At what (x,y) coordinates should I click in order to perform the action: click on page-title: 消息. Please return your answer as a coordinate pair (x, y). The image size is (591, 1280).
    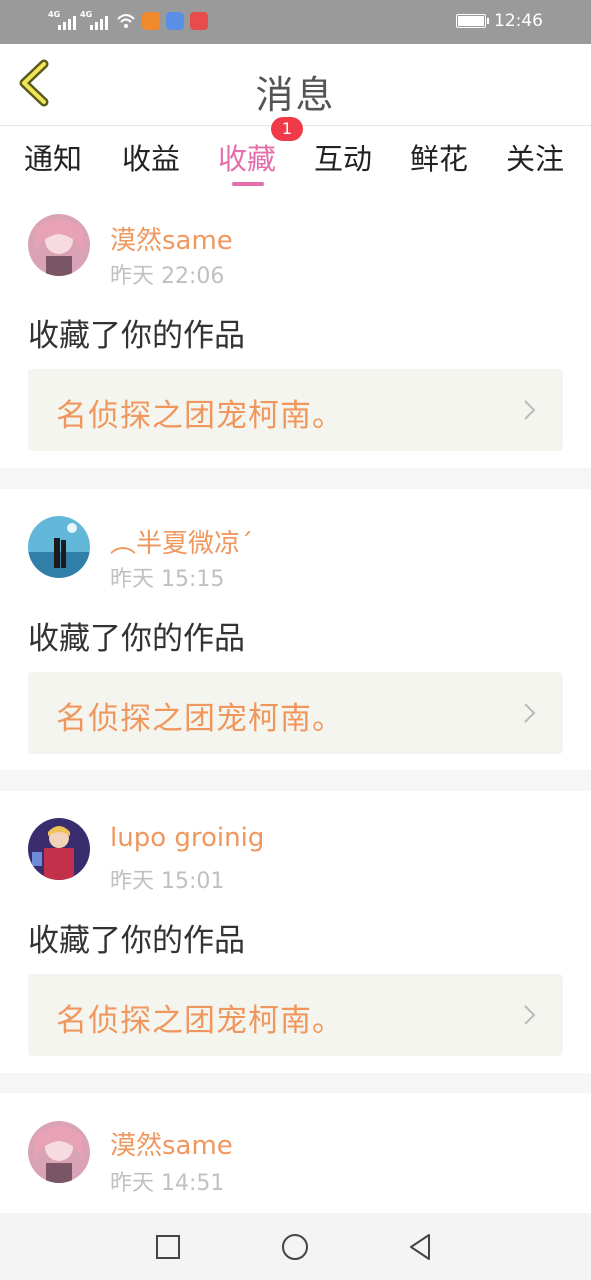
    Looking at the image, I should click on (295, 95).